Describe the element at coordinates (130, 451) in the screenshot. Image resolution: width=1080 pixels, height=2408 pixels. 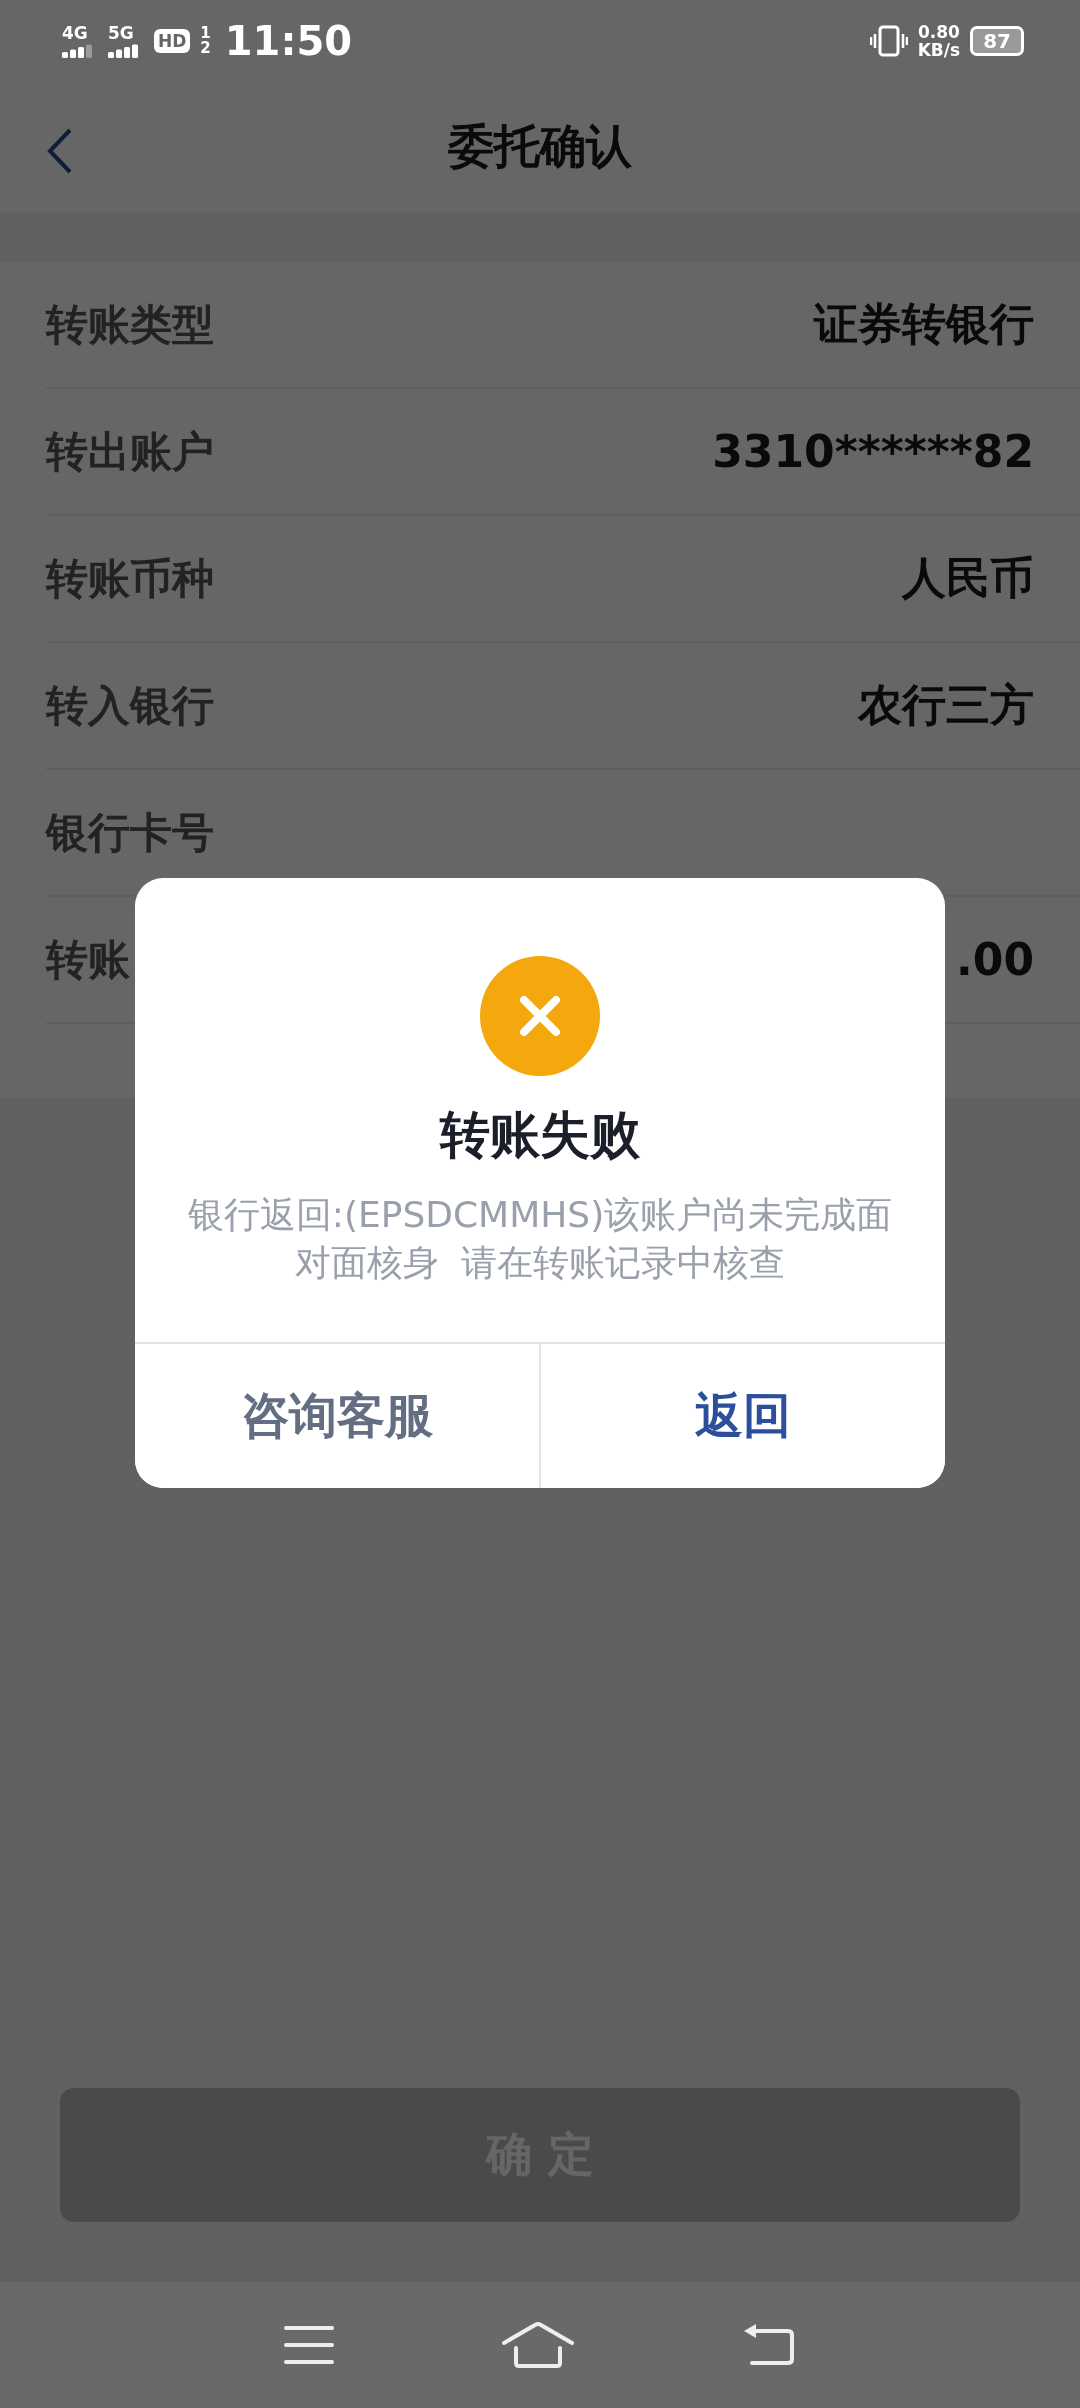
I see `field-label: 转出账户` at that location.